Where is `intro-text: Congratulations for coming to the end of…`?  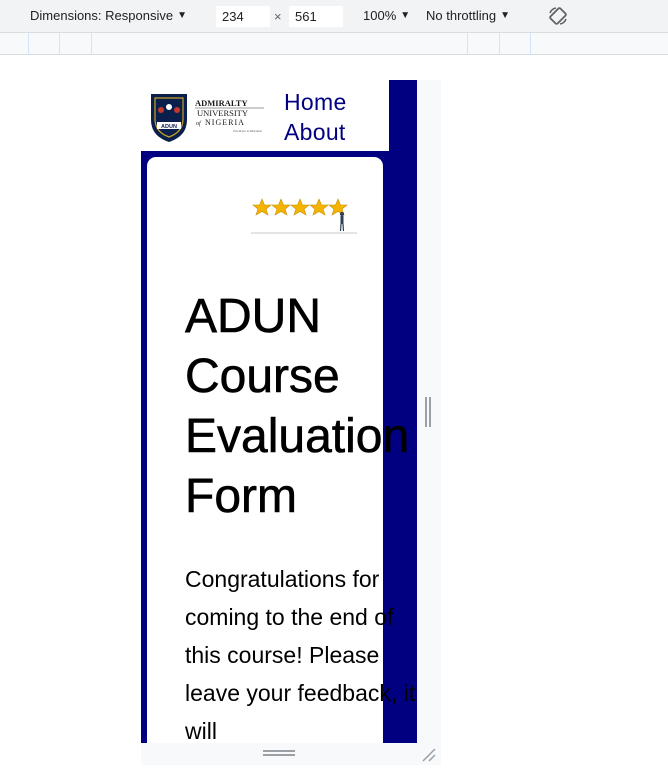
intro-text: Congratulations for coming to the end of… is located at coordinates (287, 654).